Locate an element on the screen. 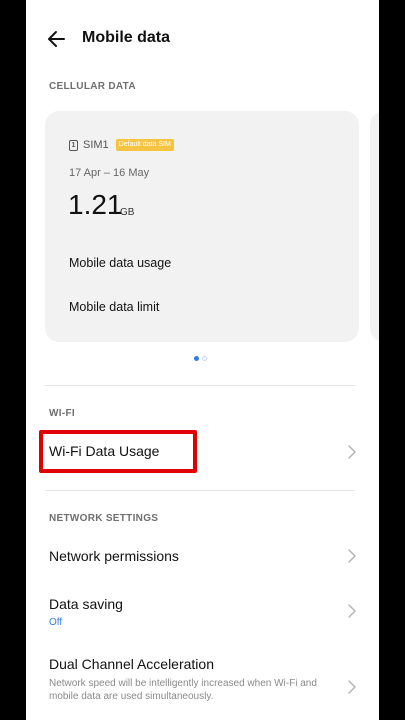  section-label-wifi: WI-FI is located at coordinates (62, 413).